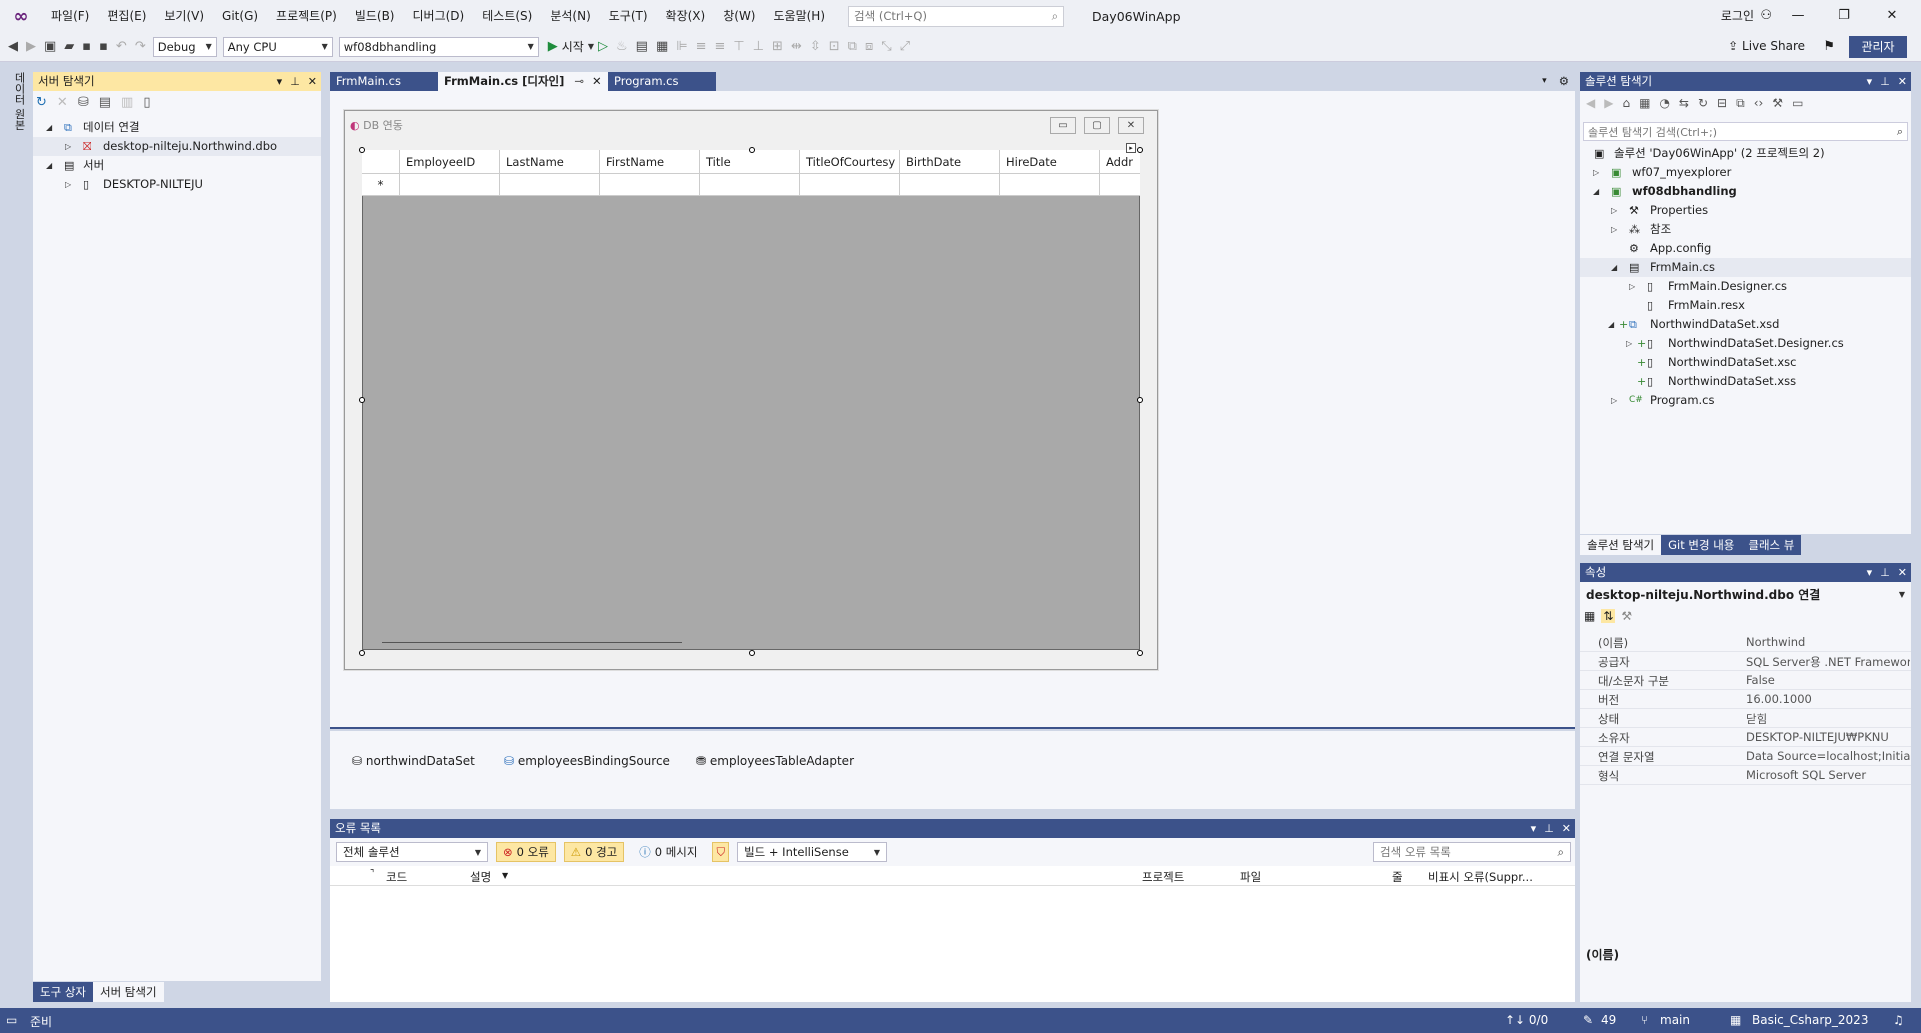 The height and width of the screenshot is (1033, 1921). What do you see at coordinates (439, 16) in the screenshot?
I see `menu-debug: 디버그(D)` at bounding box center [439, 16].